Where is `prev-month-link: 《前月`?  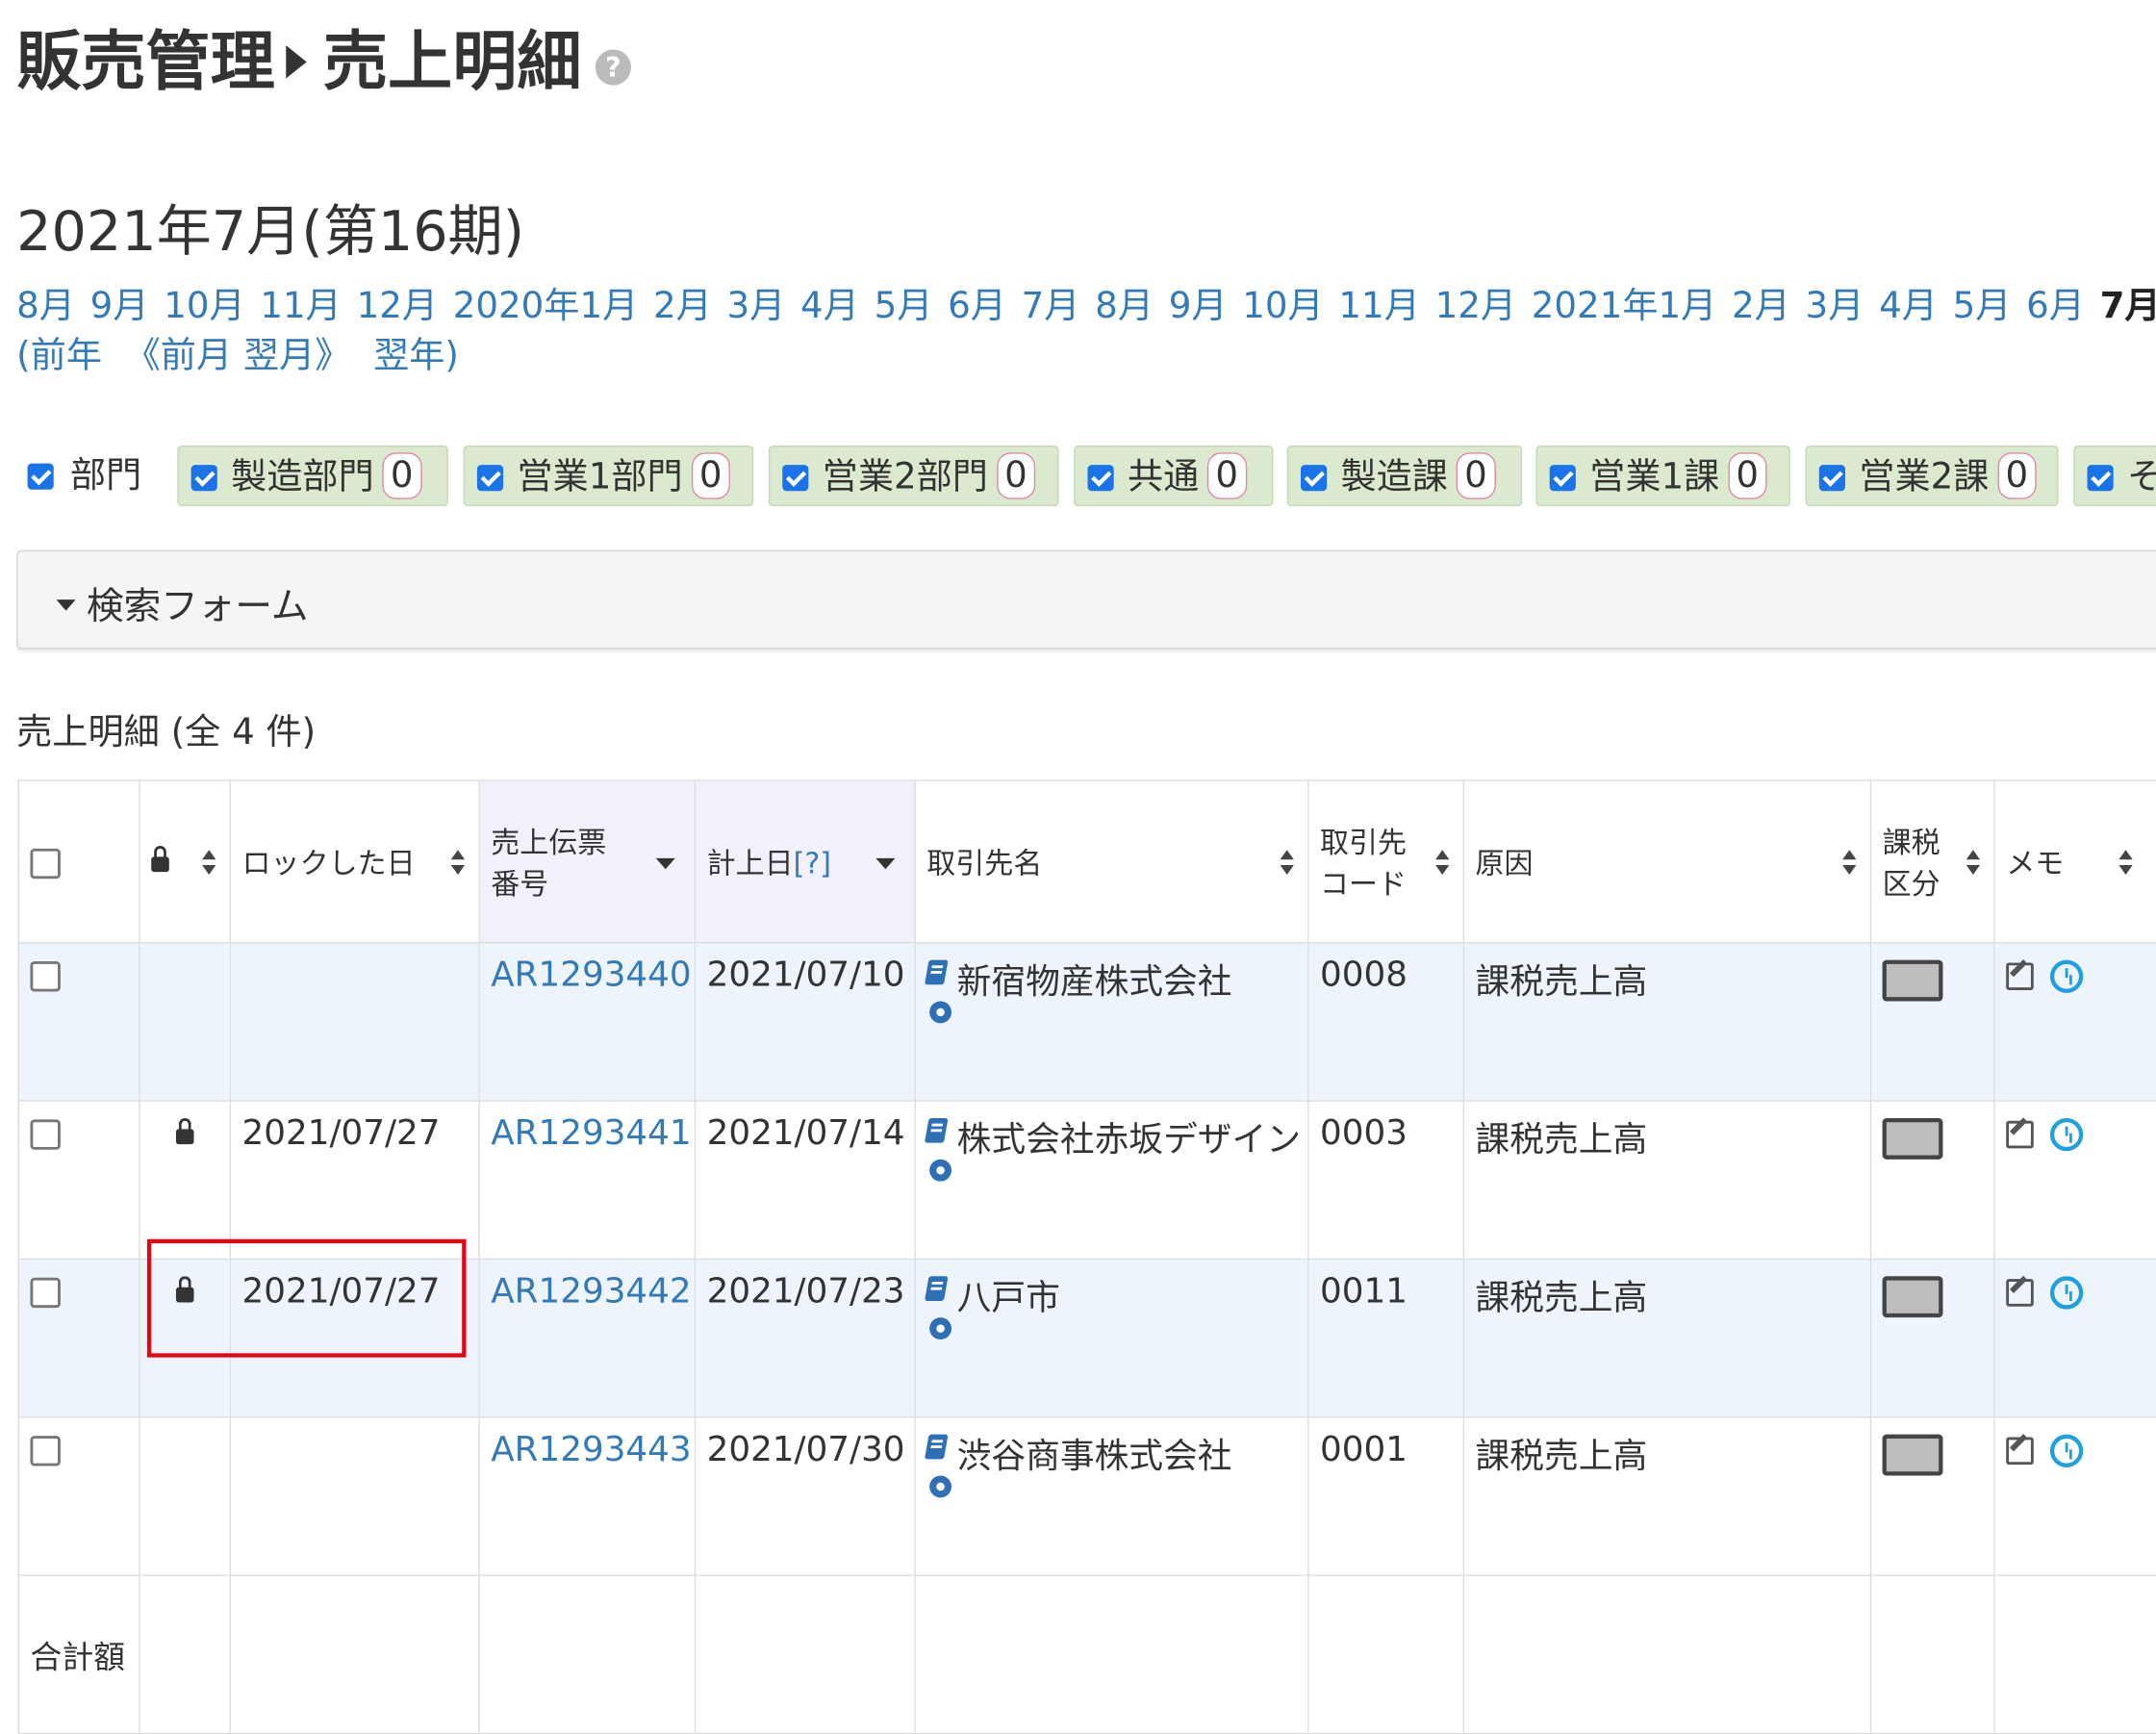
prev-month-link: 《前月 is located at coordinates (178, 356).